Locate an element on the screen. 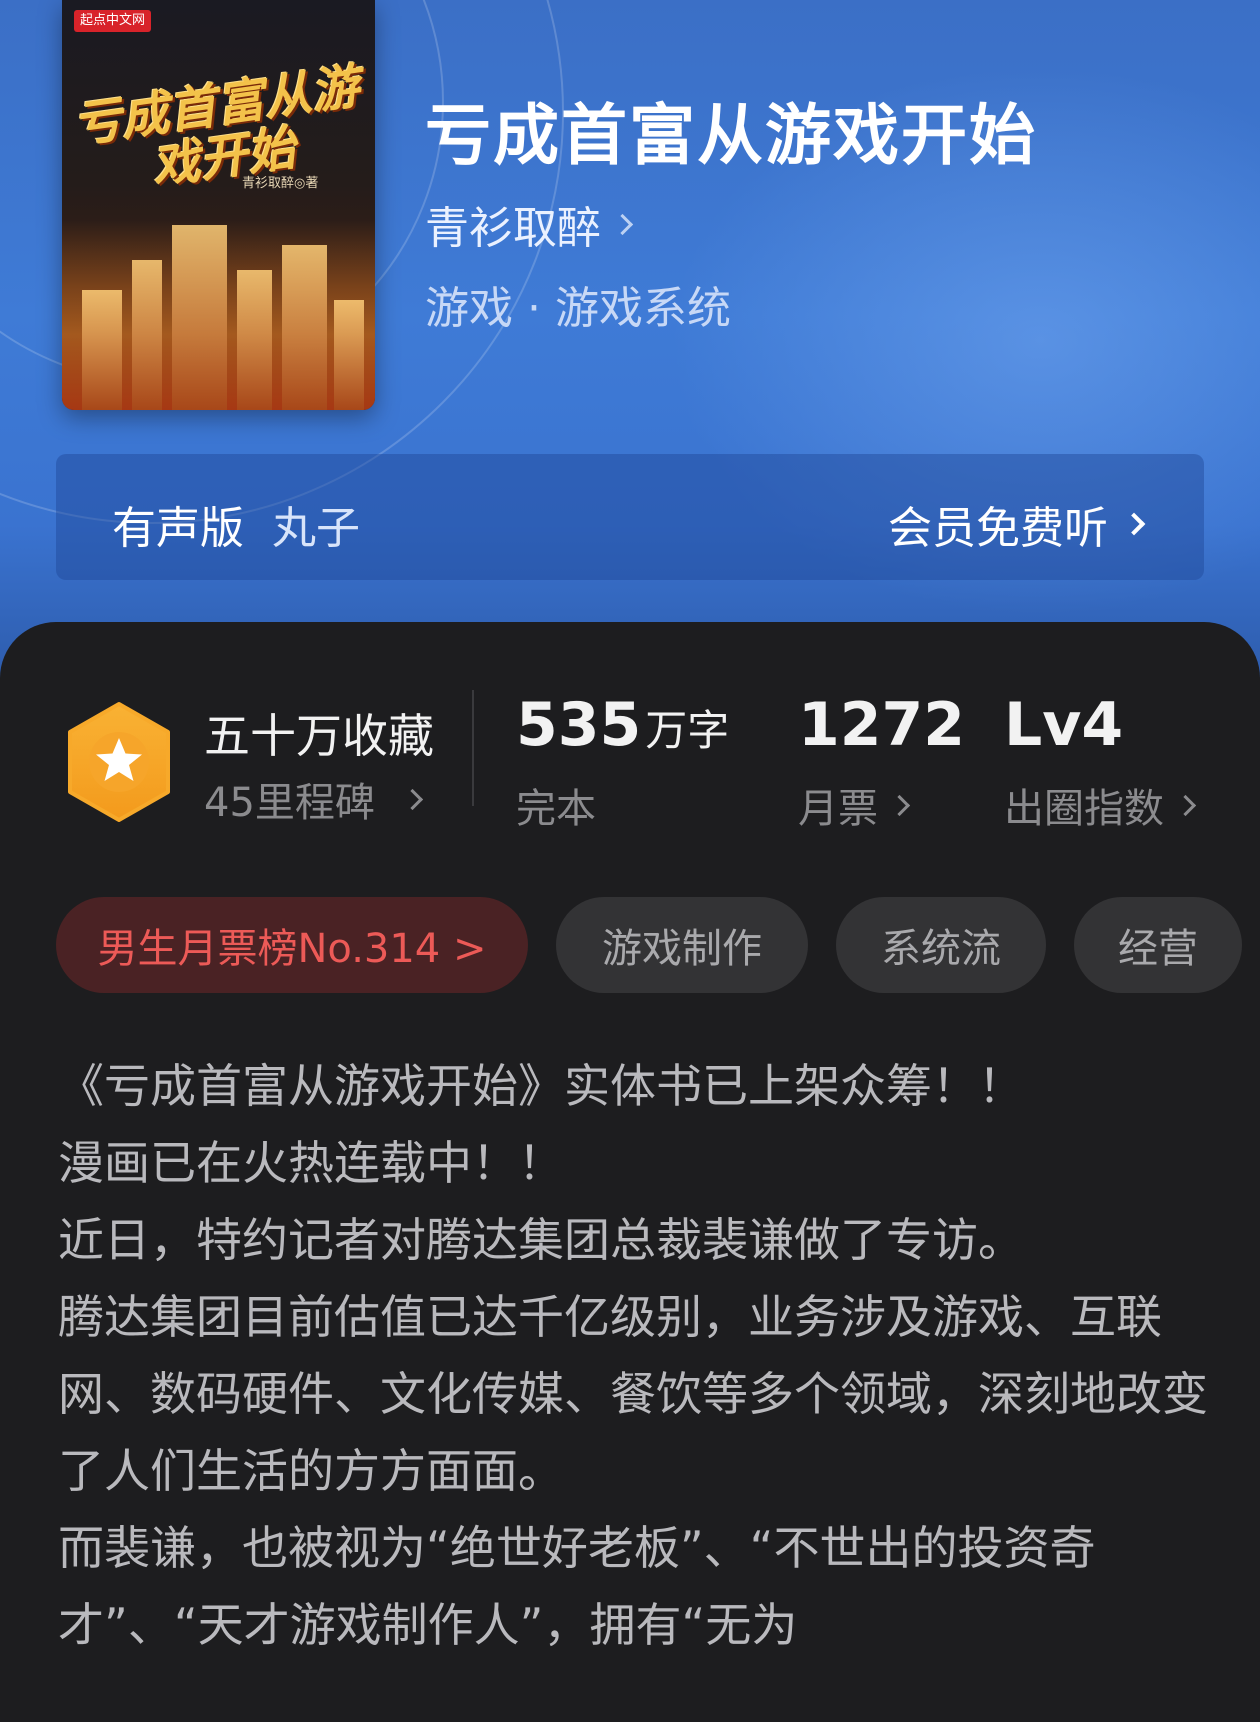  tag-system: 系统流 is located at coordinates (941, 945).